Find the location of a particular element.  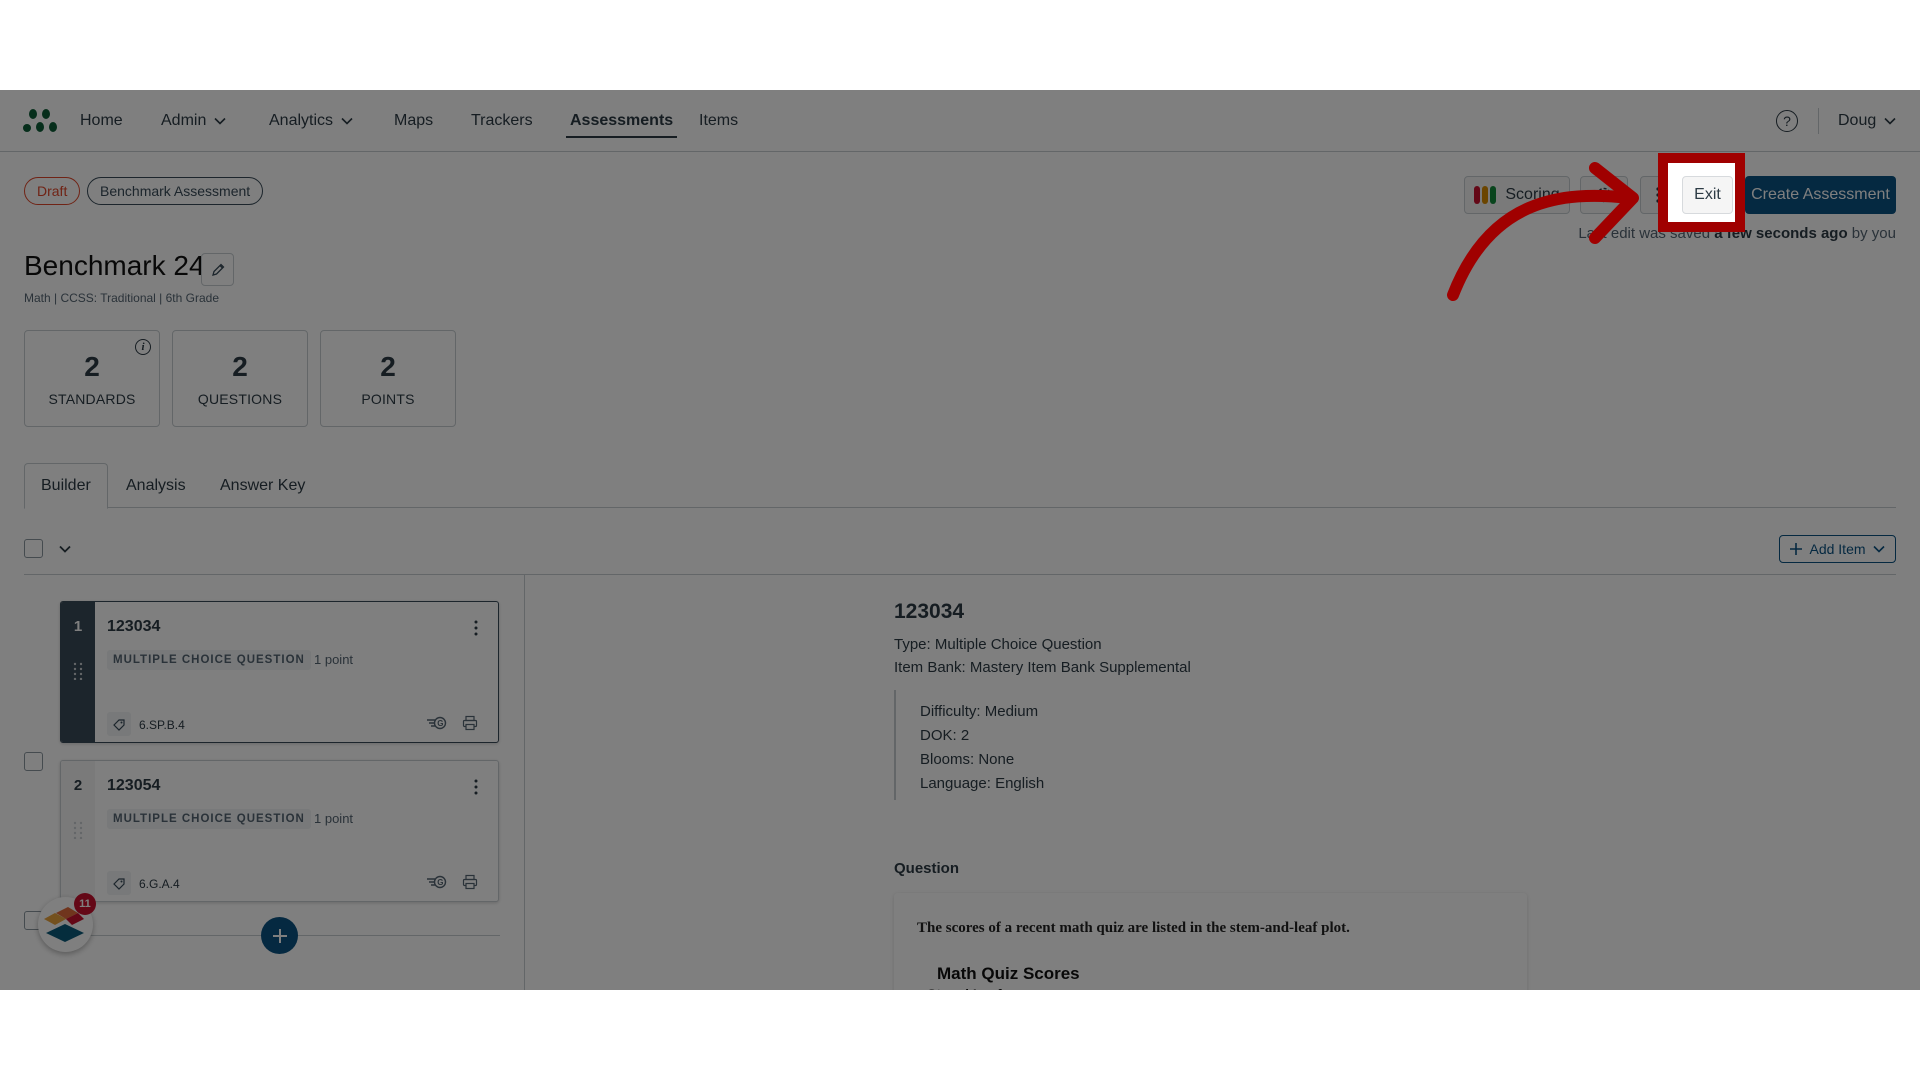

edit-title-button is located at coordinates (217, 269).